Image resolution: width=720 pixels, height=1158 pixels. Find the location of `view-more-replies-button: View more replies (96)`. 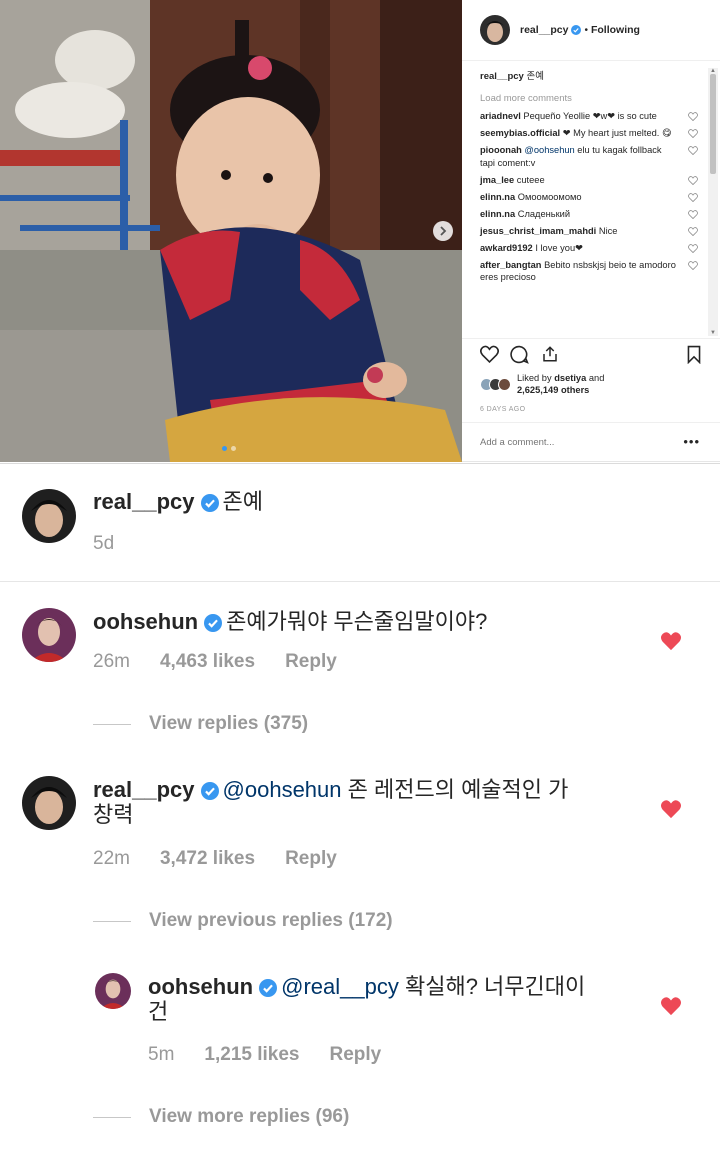

view-more-replies-button: View more replies (96) is located at coordinates (221, 1117).